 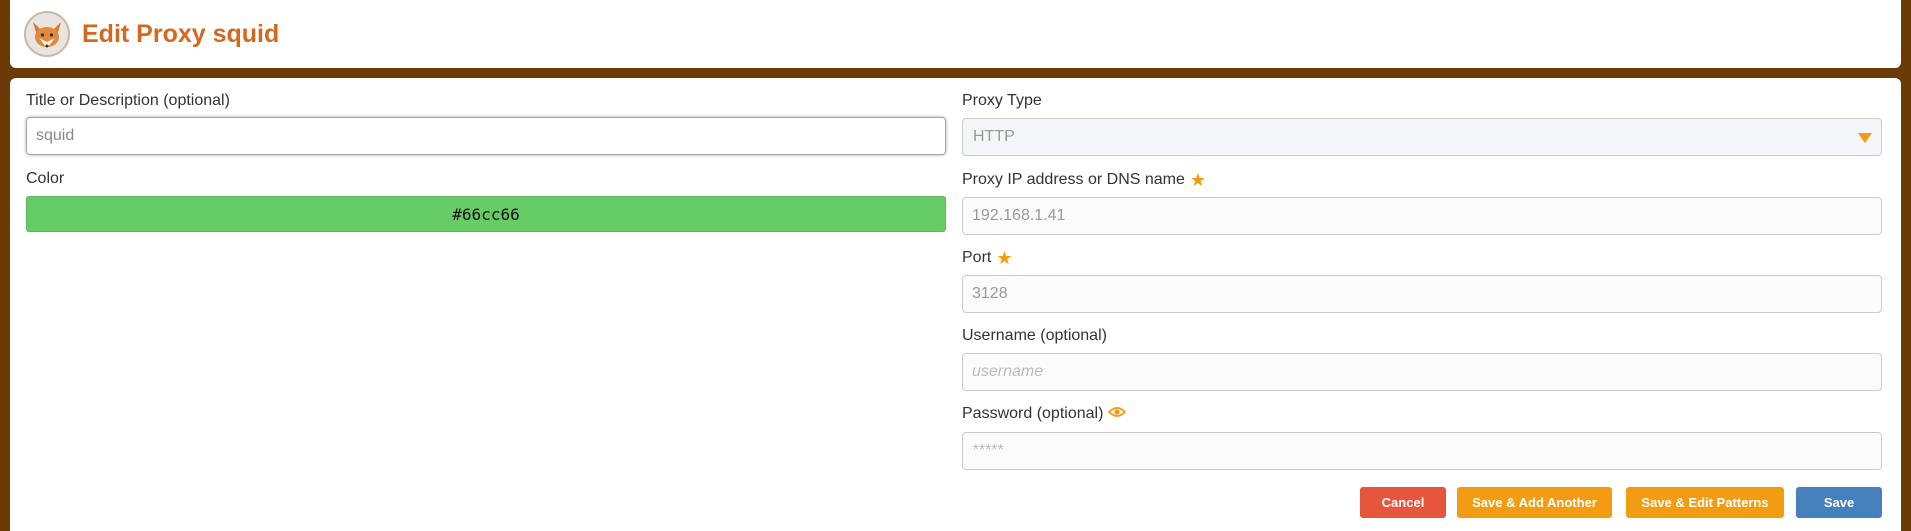 What do you see at coordinates (994, 136) in the screenshot?
I see `proxy-type-value: HTTP` at bounding box center [994, 136].